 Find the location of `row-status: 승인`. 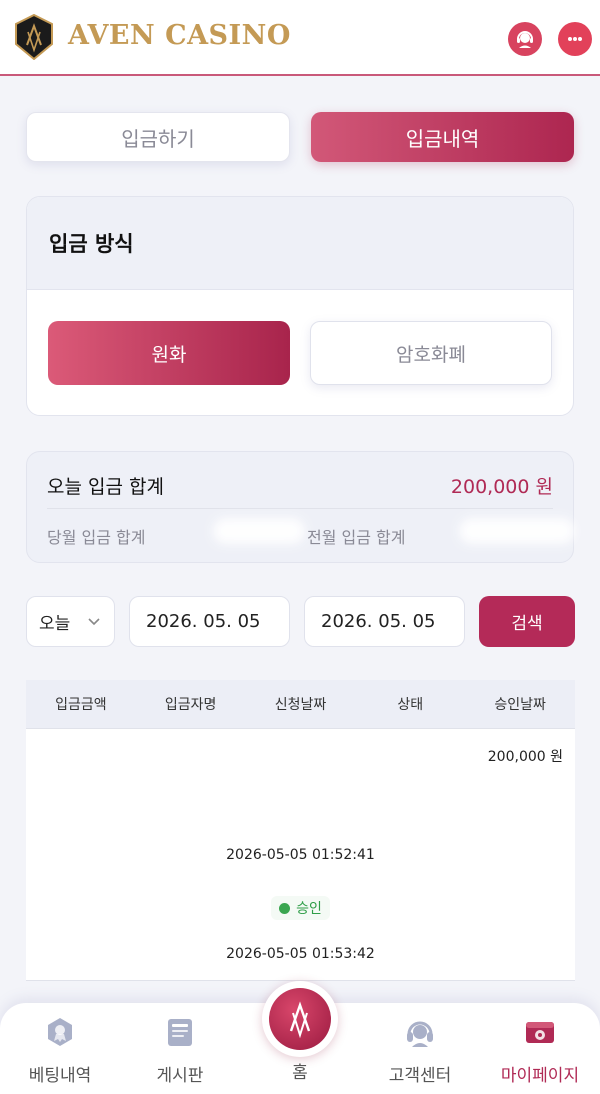

row-status: 승인 is located at coordinates (300, 908).